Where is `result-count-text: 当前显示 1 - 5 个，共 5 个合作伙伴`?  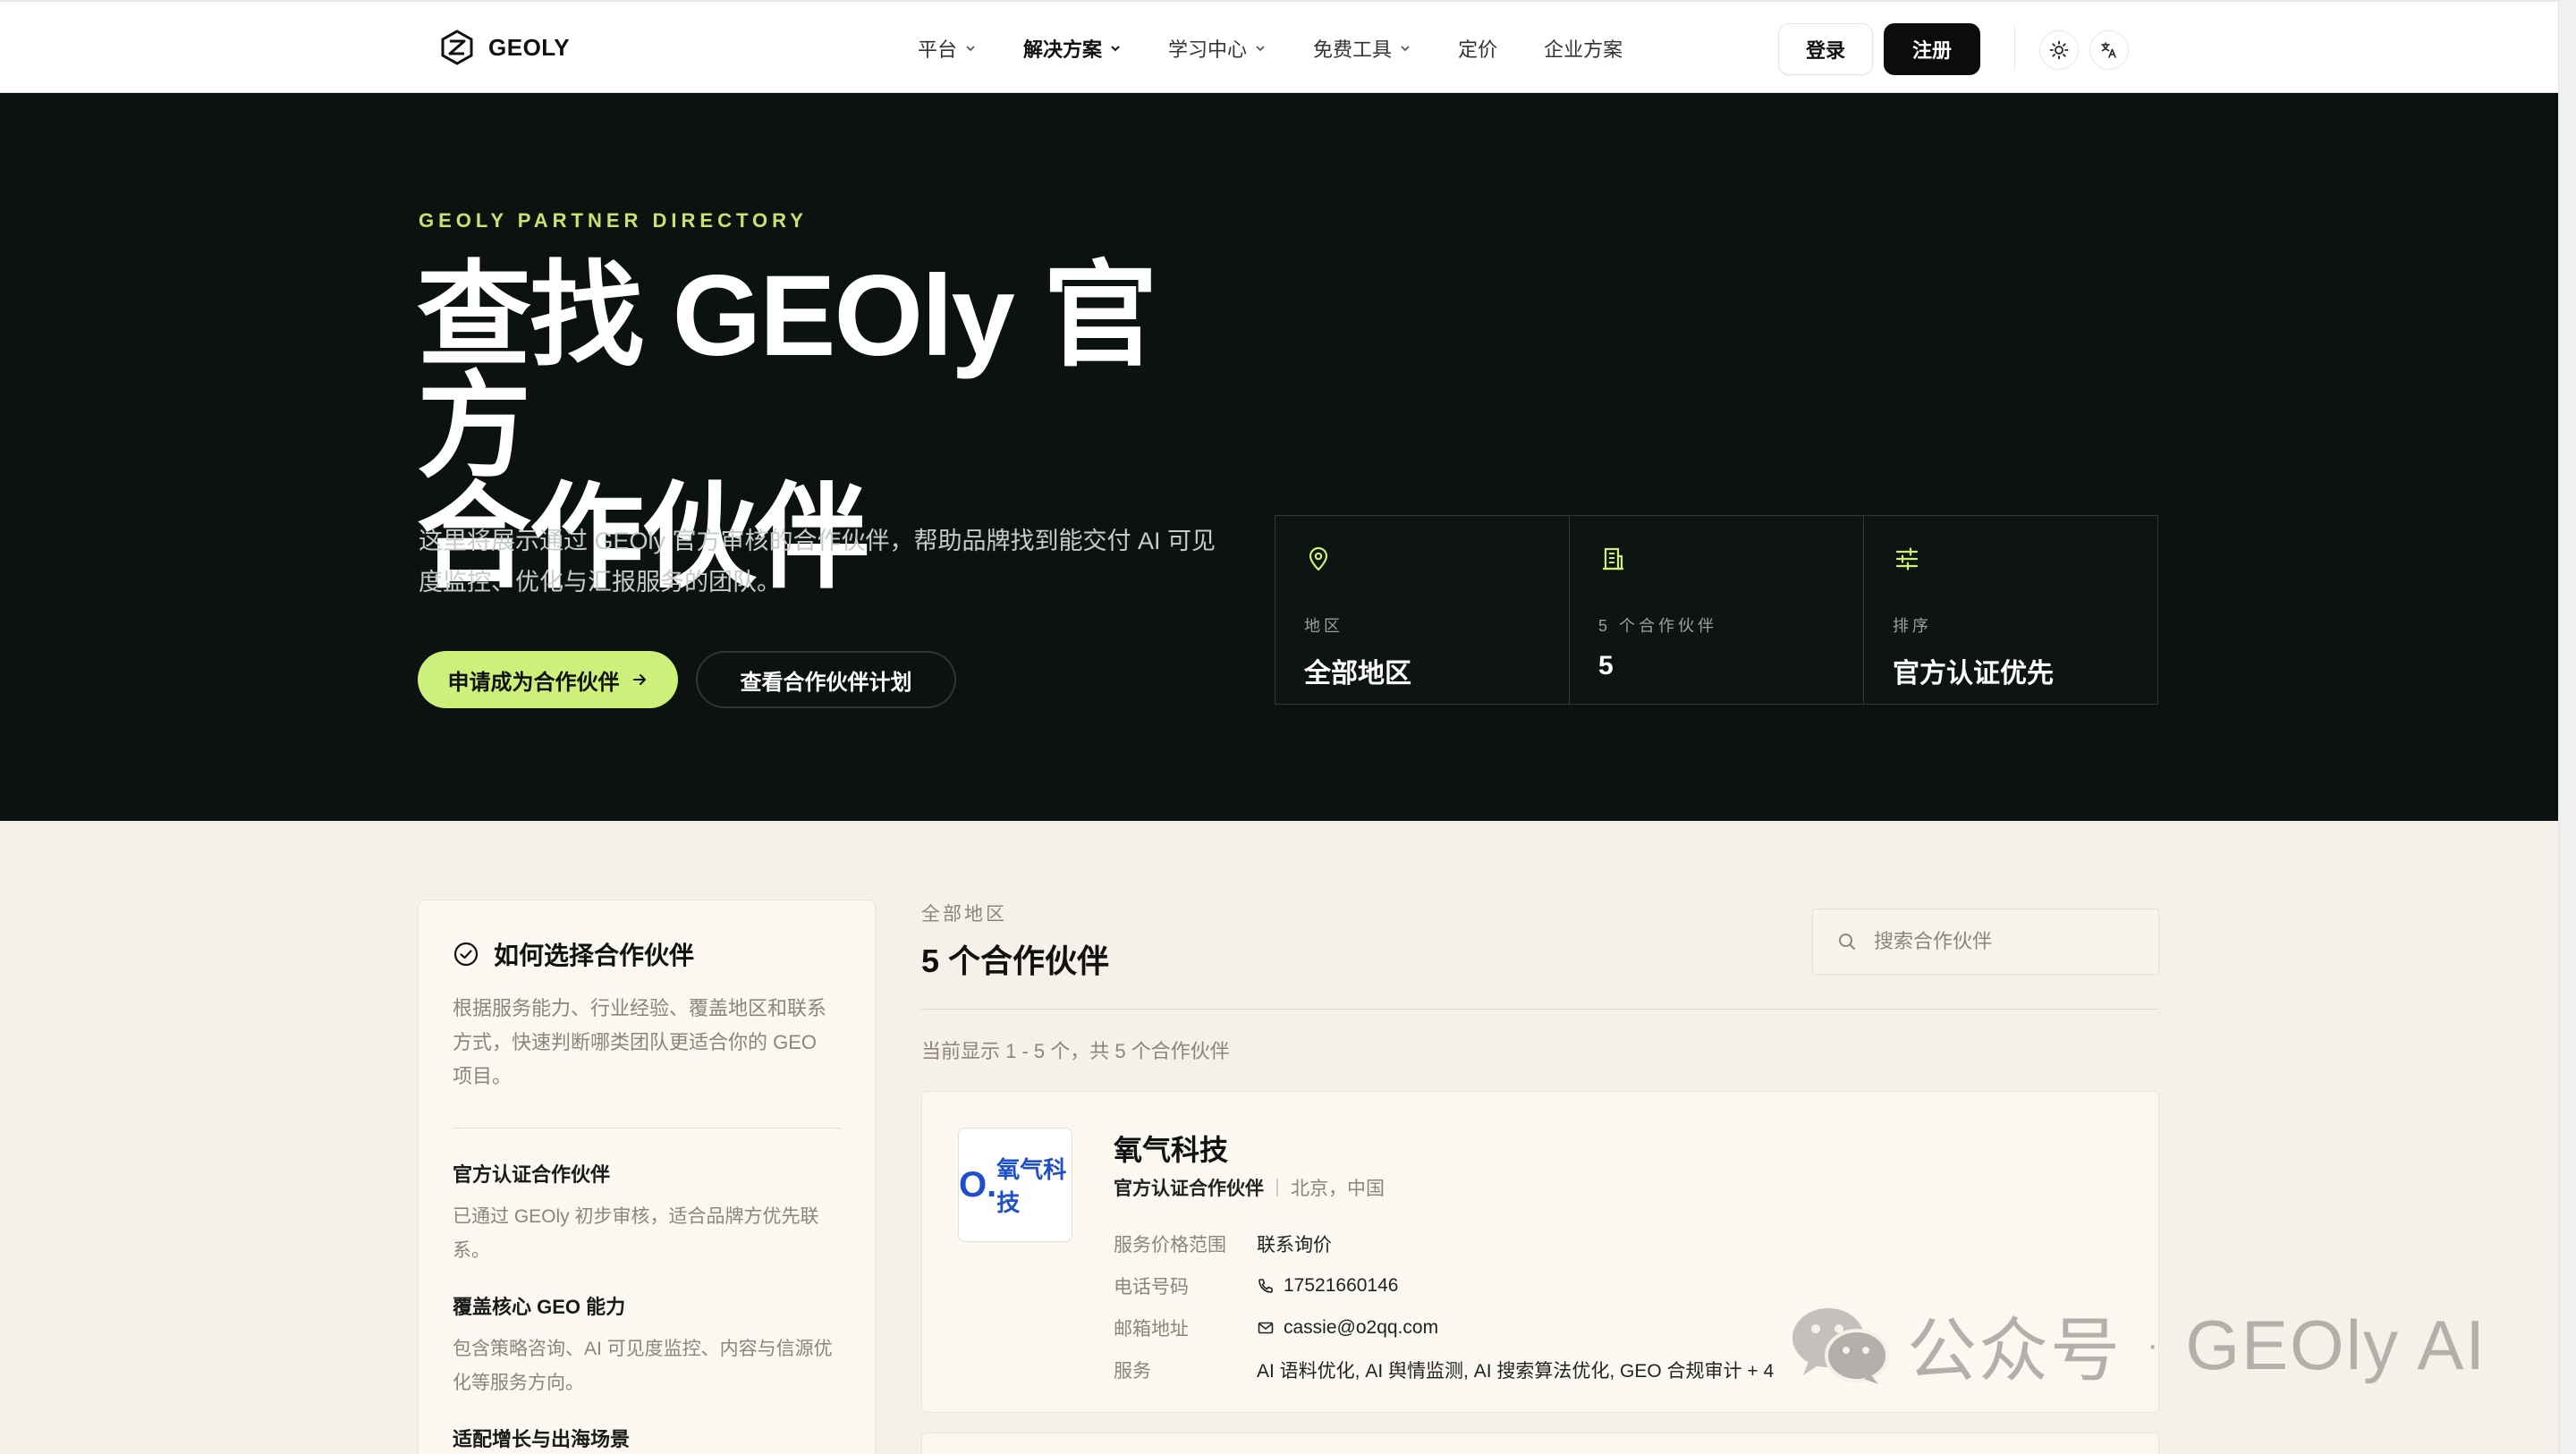
result-count-text: 当前显示 1 - 5 个，共 5 个合作伙伴 is located at coordinates (1075, 1051).